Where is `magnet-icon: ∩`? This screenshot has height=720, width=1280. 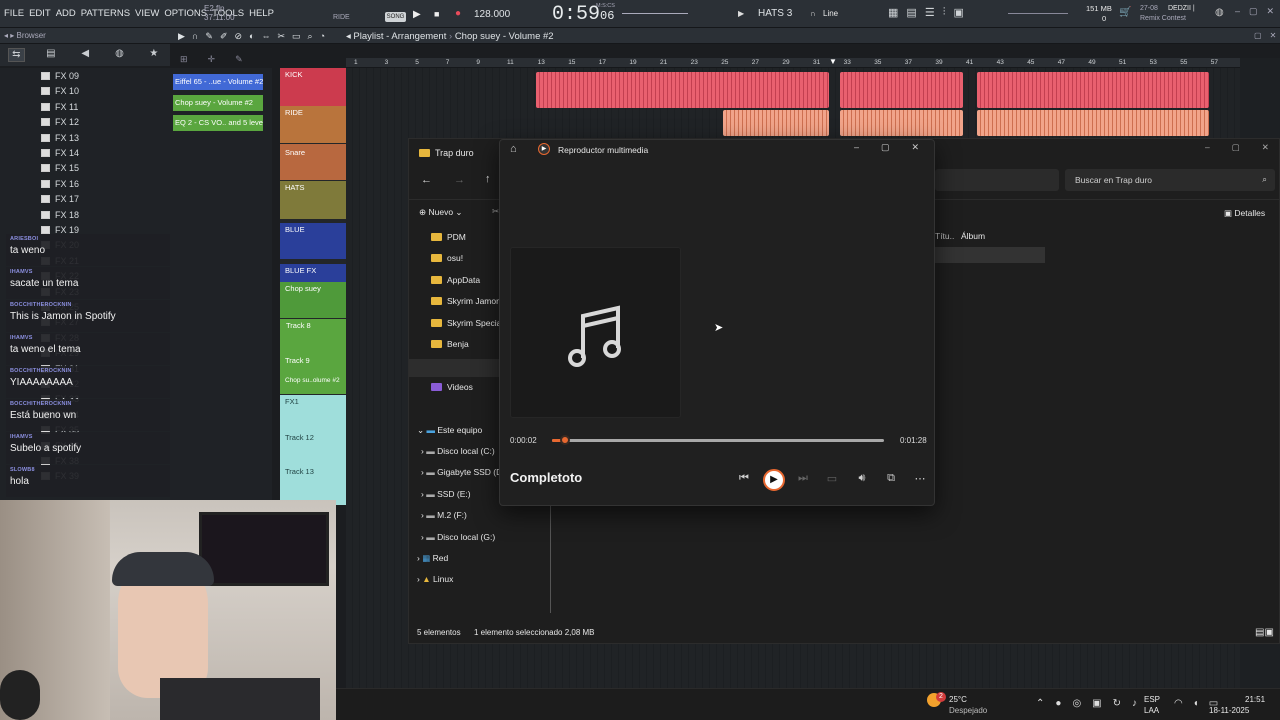 magnet-icon: ∩ is located at coordinates (813, 13).